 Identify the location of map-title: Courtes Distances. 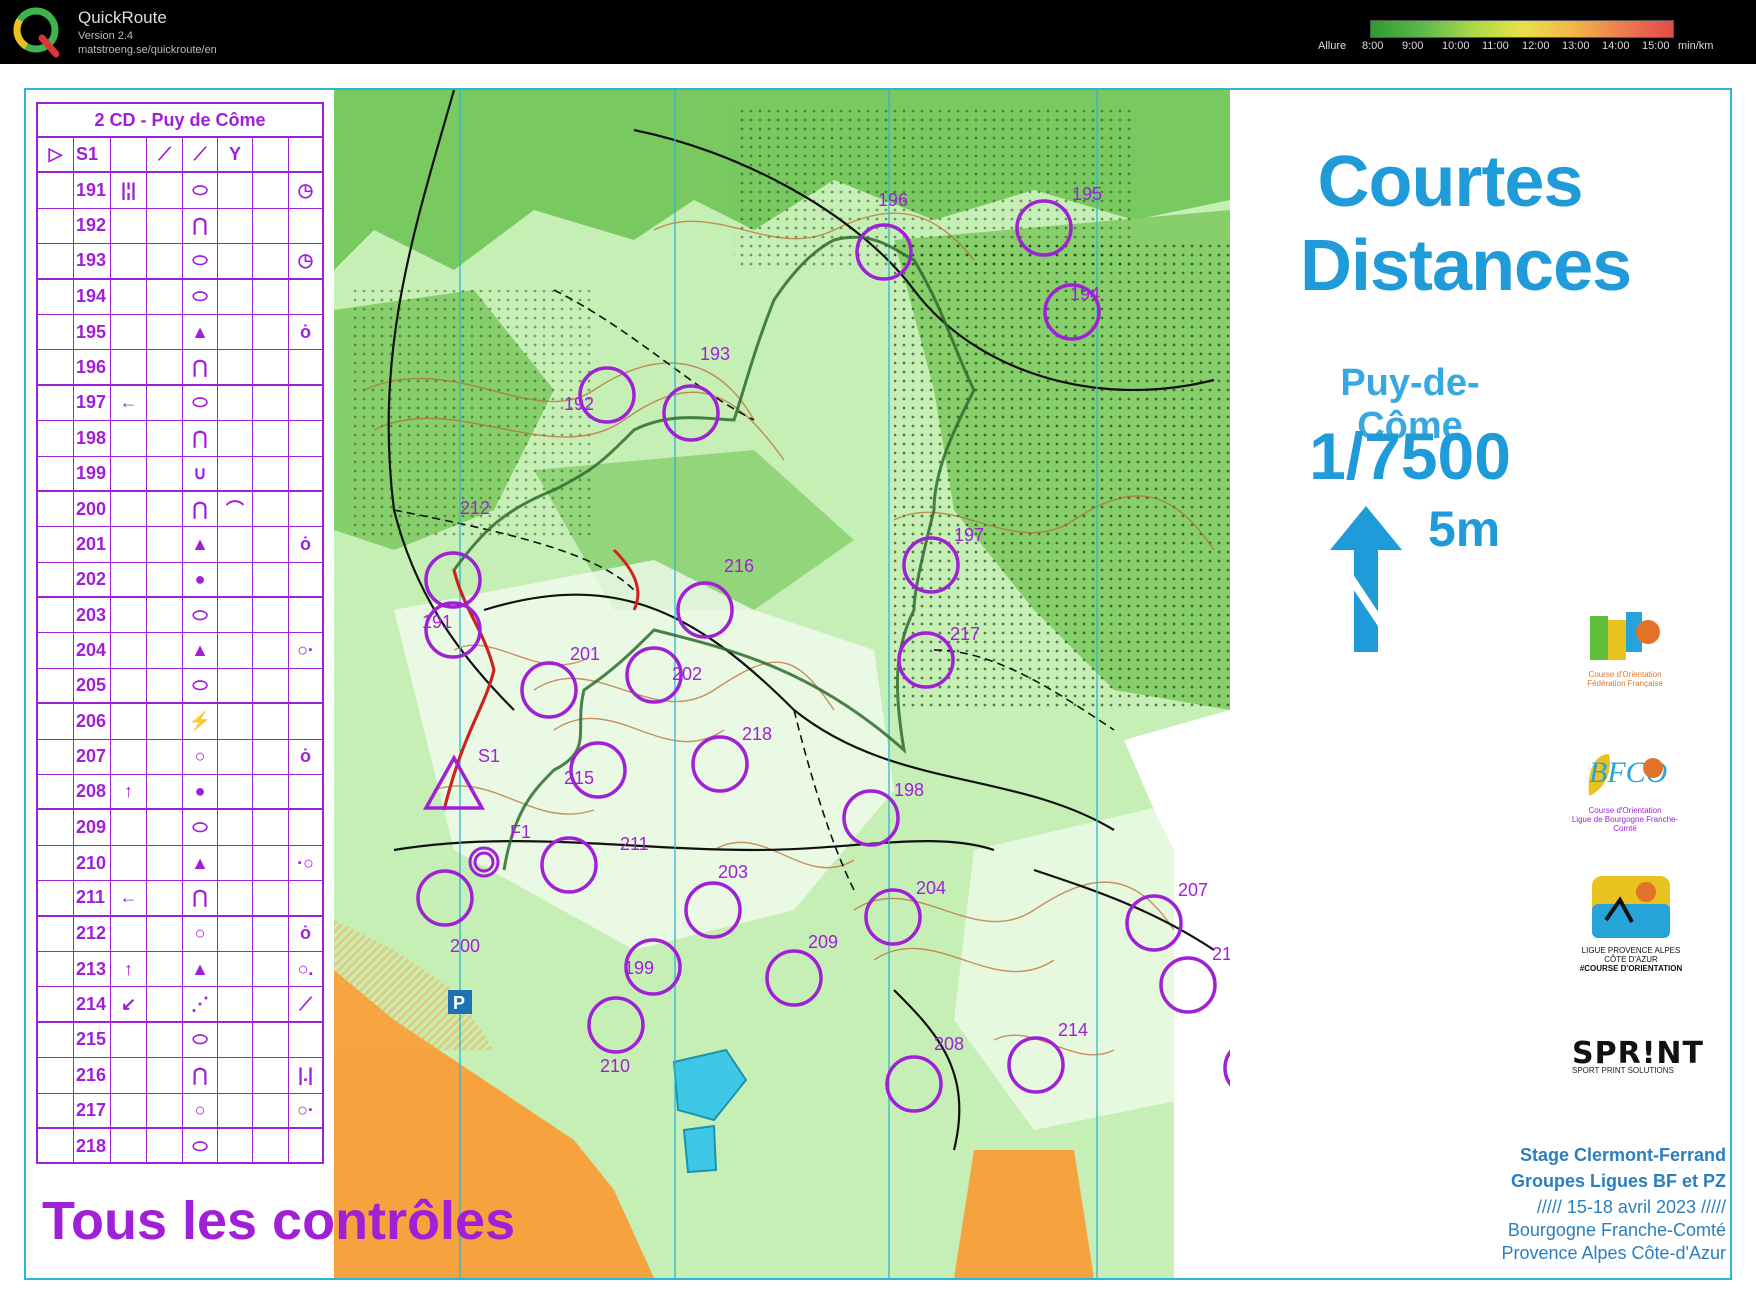
(1466, 224).